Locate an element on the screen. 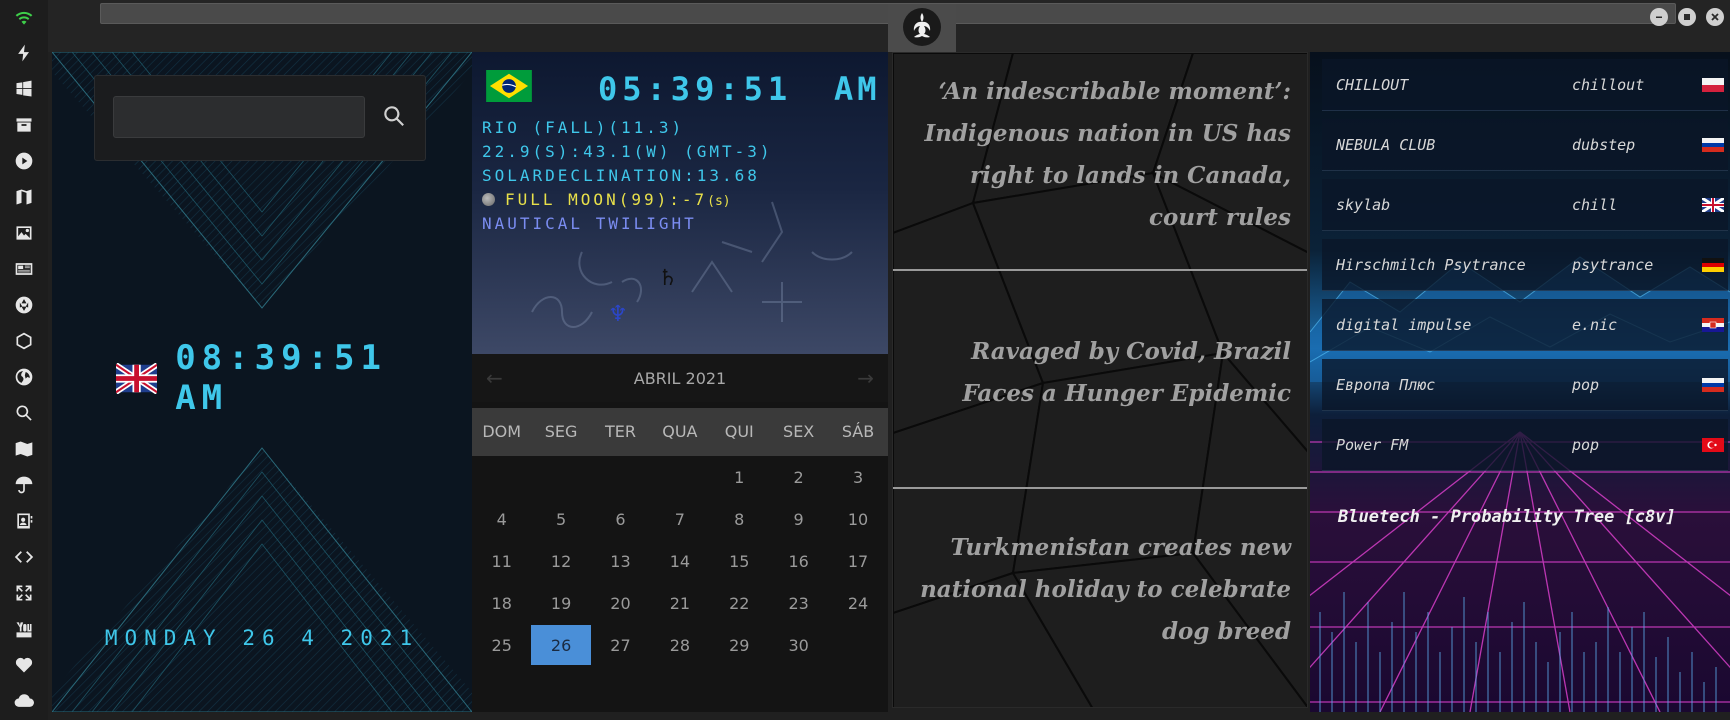 The width and height of the screenshot is (1730, 720). search-button is located at coordinates (394, 116).